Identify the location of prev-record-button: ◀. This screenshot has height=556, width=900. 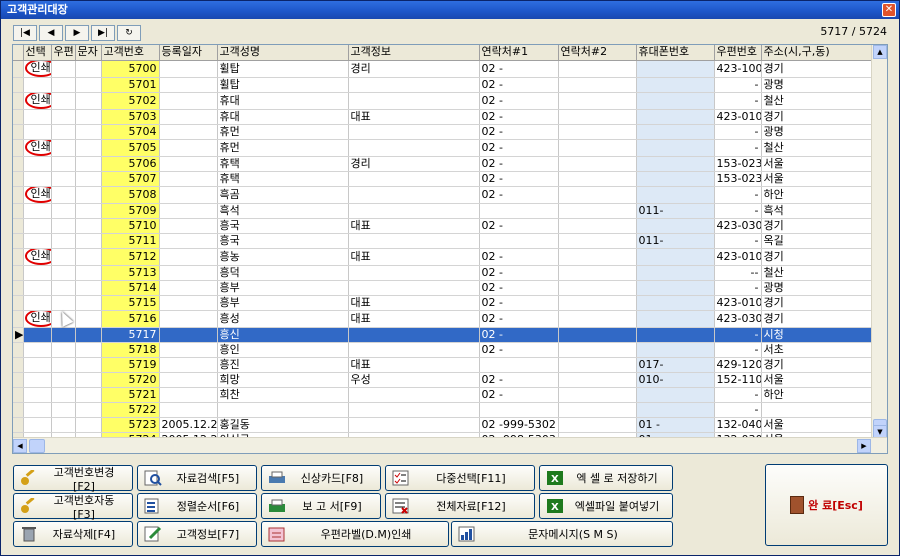
(51, 33).